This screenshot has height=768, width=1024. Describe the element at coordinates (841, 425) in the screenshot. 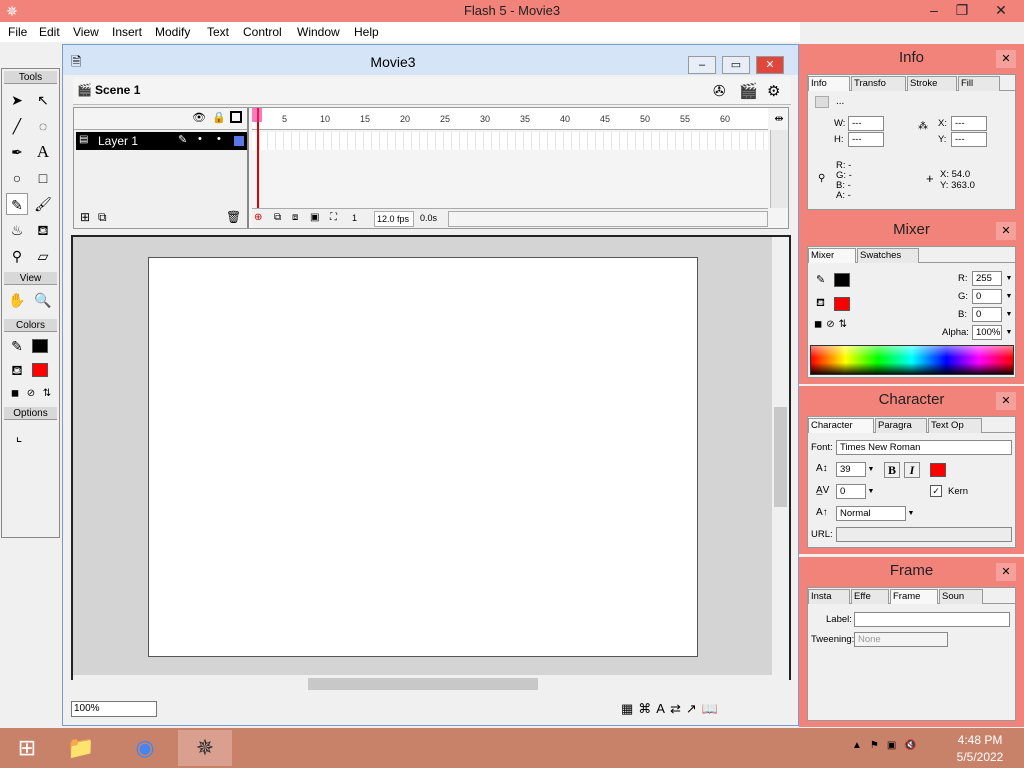

I see `tab-character: Character` at that location.